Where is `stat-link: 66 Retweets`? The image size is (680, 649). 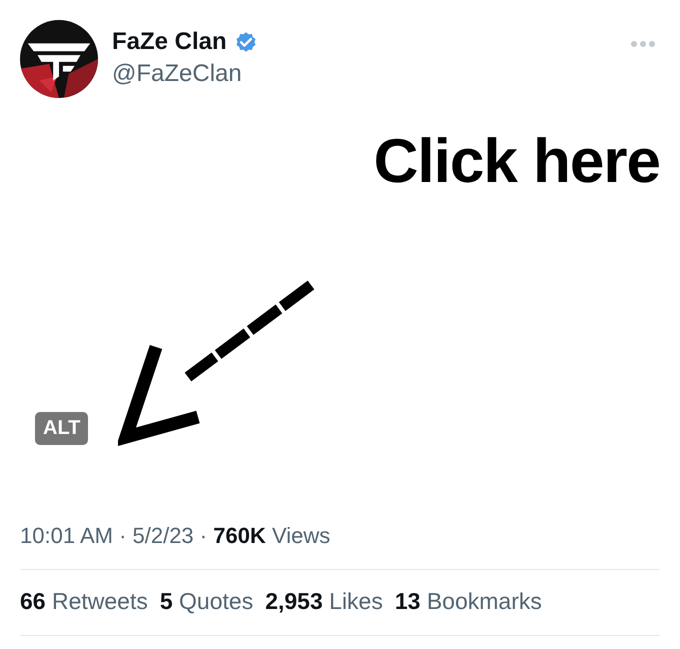 stat-link: 66 Retweets is located at coordinates (84, 601).